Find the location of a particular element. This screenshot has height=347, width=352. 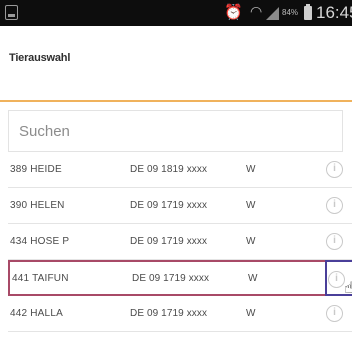

hand-cursor-icon: ☝ is located at coordinates (348, 288).